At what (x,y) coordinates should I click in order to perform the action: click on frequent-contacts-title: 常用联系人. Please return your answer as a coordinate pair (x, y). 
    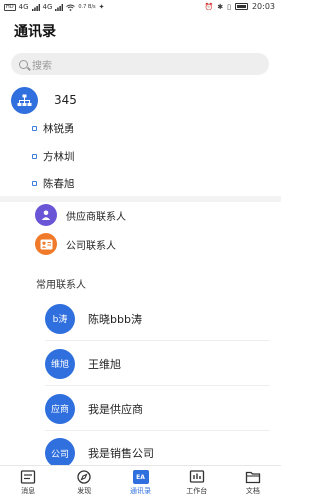
    Looking at the image, I should click on (61, 285).